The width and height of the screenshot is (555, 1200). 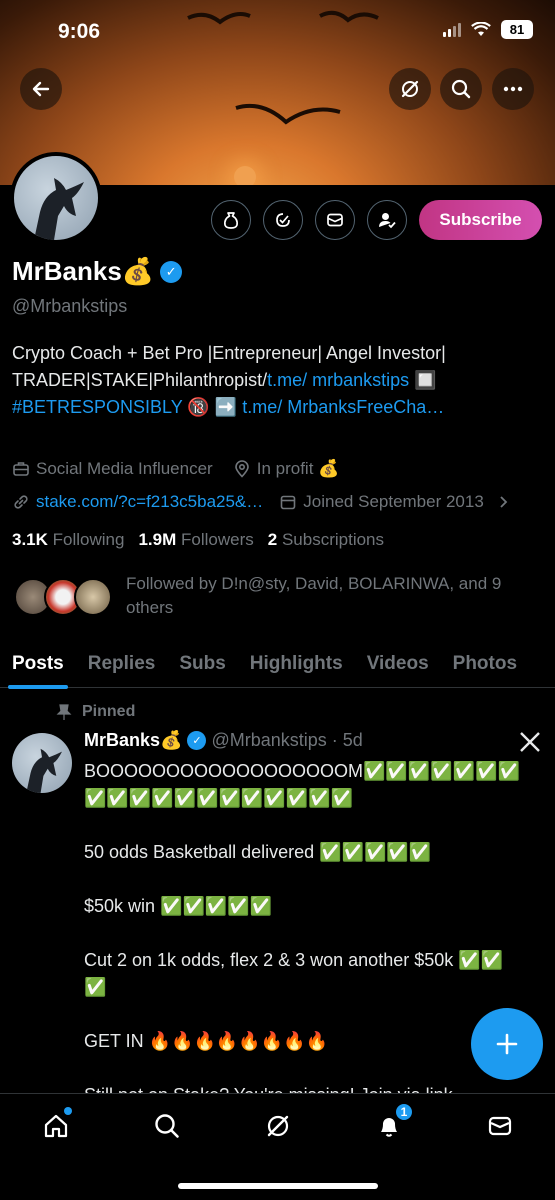 I want to click on profile-category: Social Media Influencer, so click(x=124, y=468).